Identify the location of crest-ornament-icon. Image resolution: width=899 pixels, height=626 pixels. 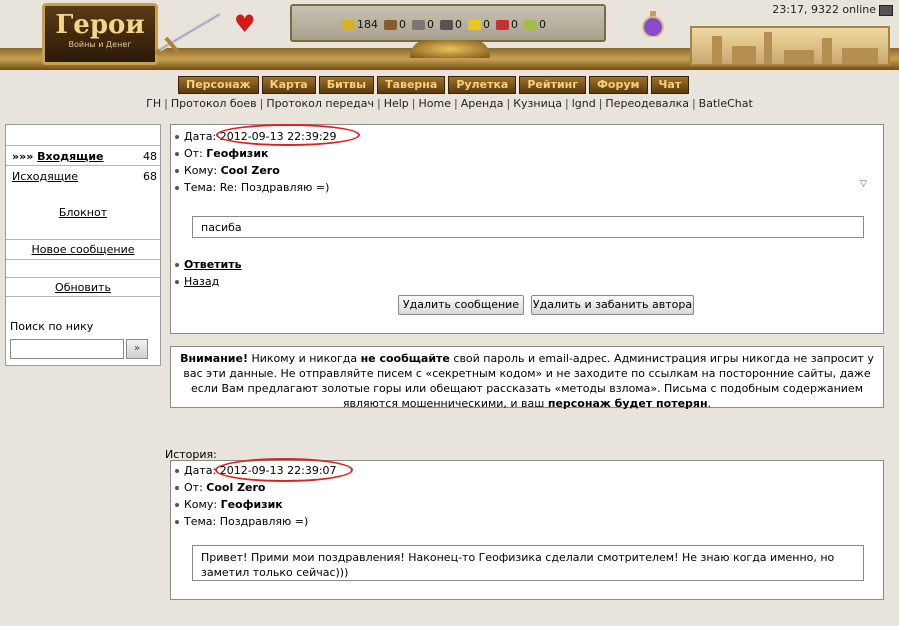
(450, 49).